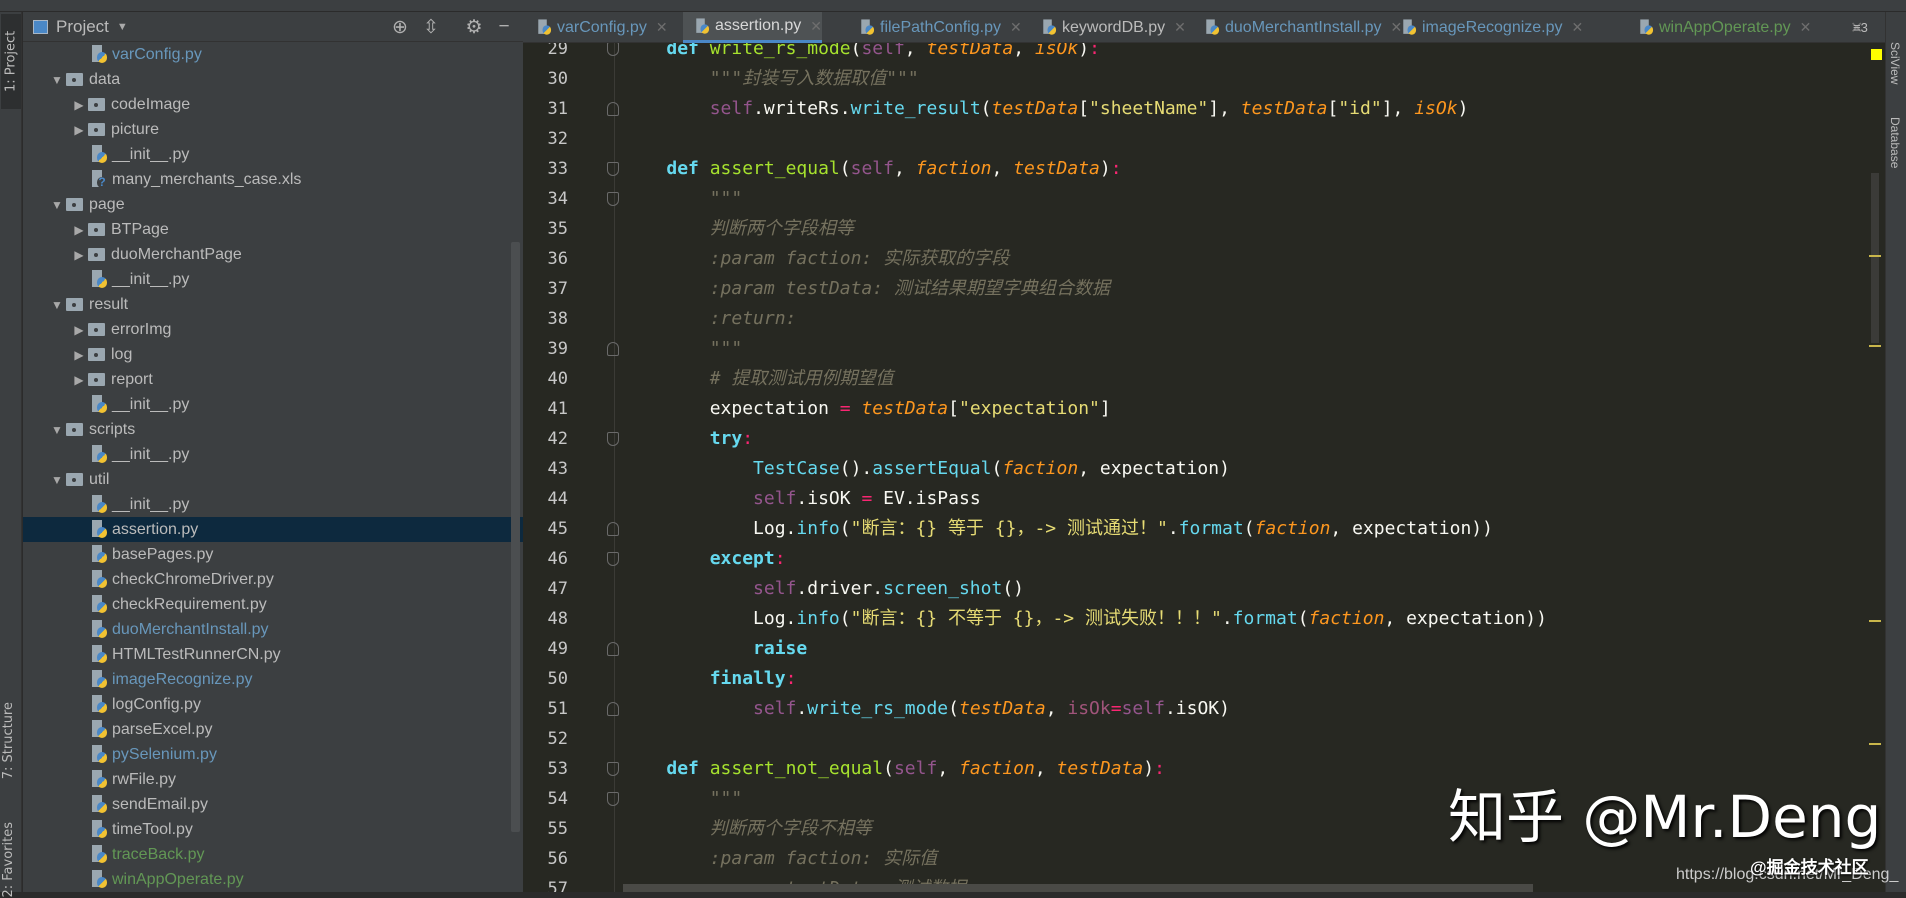  Describe the element at coordinates (273, 829) in the screenshot. I see `tree-item: timeTool.py` at that location.